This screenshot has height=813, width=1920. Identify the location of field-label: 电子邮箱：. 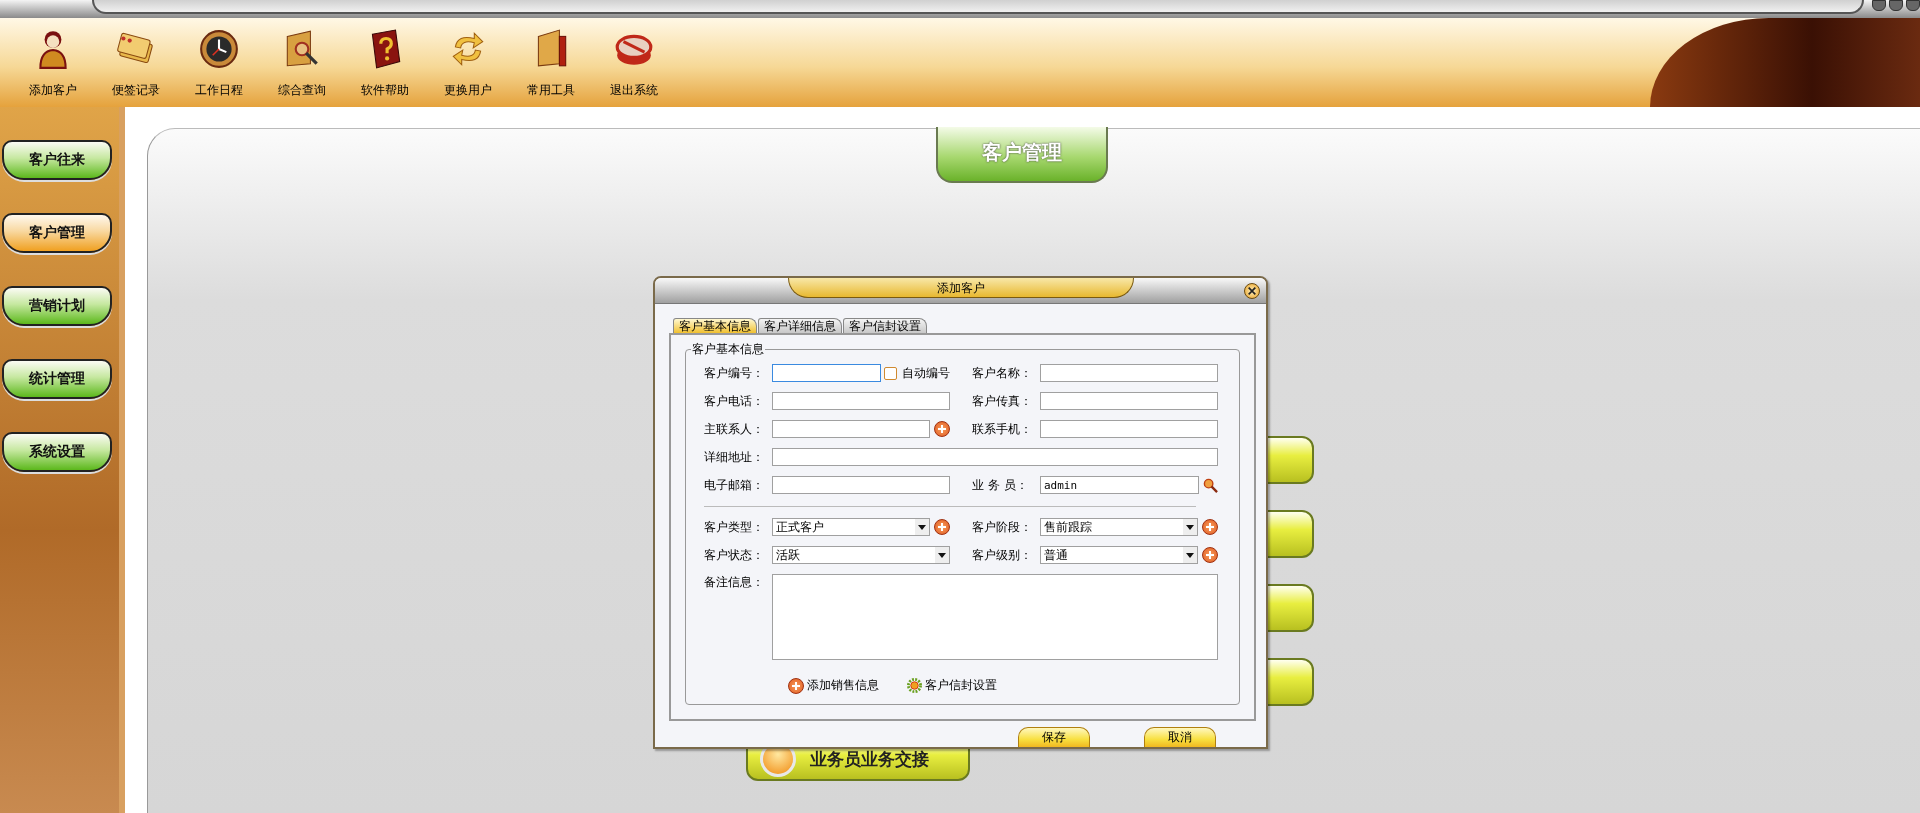
(734, 485).